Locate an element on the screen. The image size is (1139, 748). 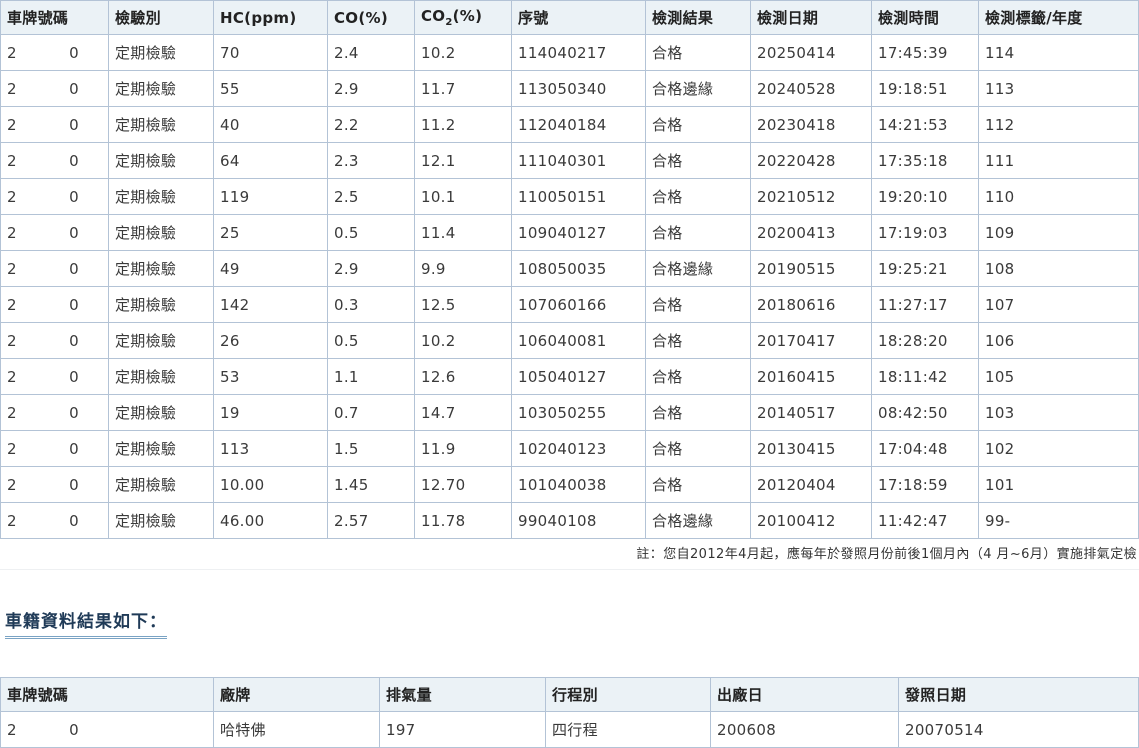
tag-cell: 108 is located at coordinates (1058, 268).